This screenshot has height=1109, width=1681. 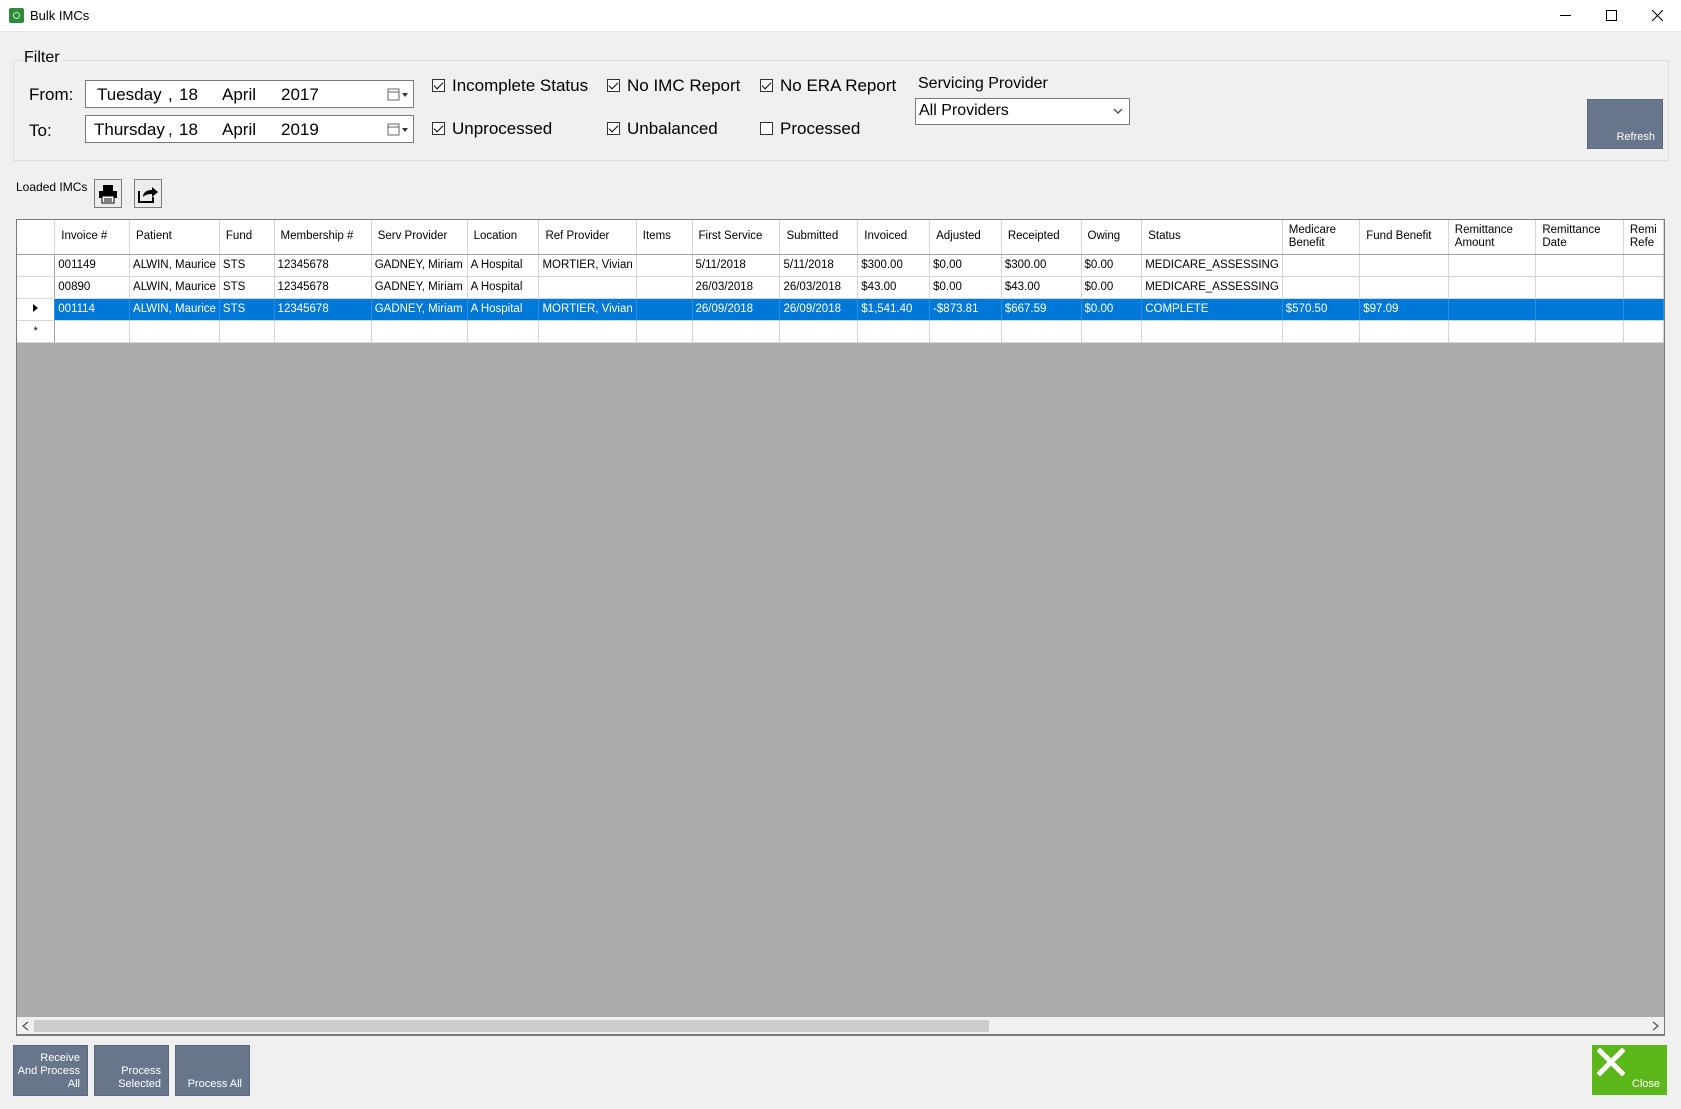 What do you see at coordinates (587, 309) in the screenshot?
I see `table-cell: MORTIER, Vivian` at bounding box center [587, 309].